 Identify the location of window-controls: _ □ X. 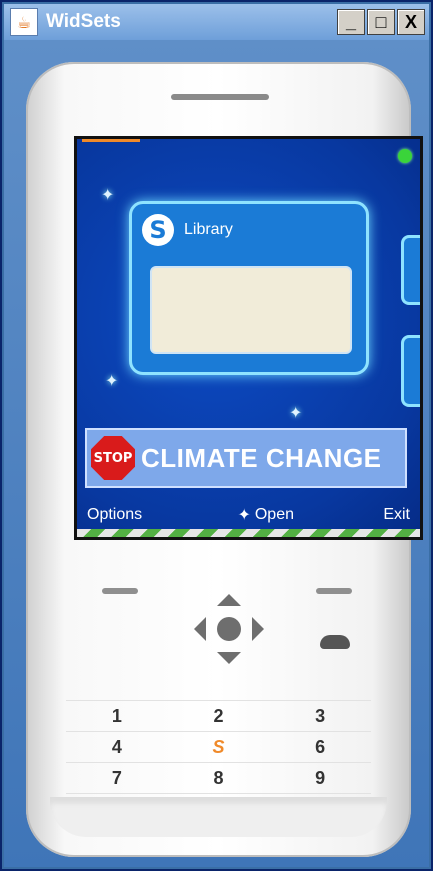
(381, 22).